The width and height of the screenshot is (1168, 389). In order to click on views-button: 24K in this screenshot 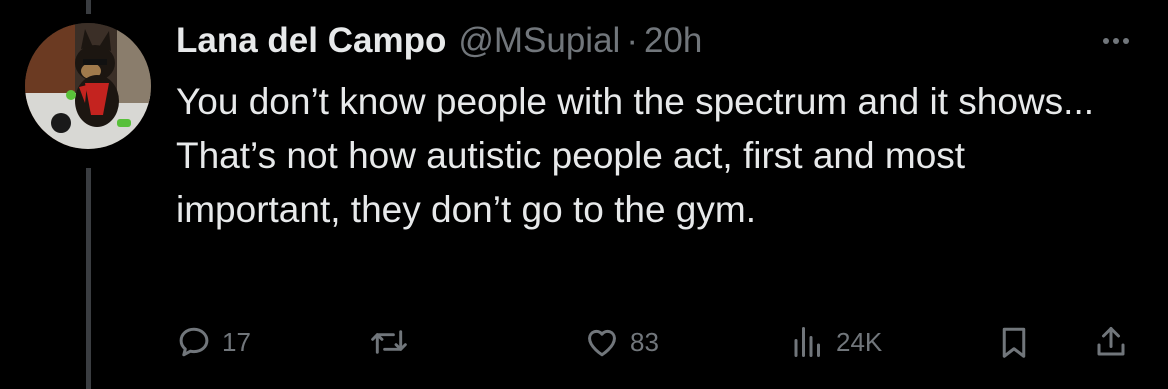, I will do `click(836, 342)`.